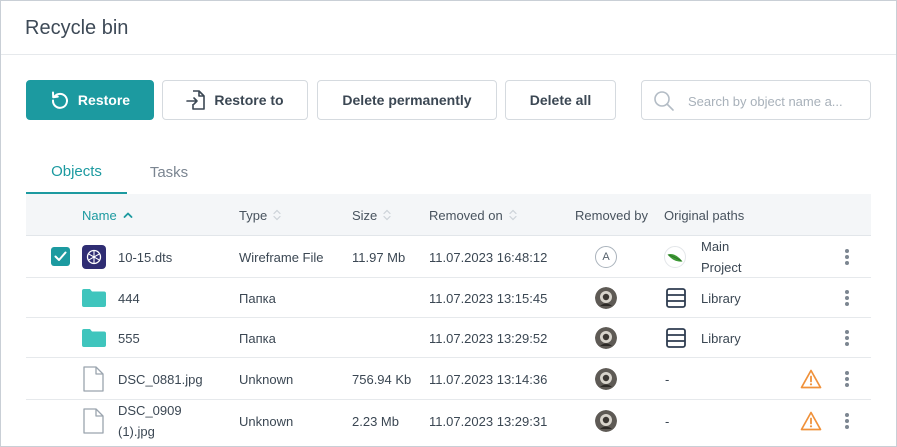 The height and width of the screenshot is (447, 897). Describe the element at coordinates (99, 215) in the screenshot. I see `column-header-name-label: Name` at that location.